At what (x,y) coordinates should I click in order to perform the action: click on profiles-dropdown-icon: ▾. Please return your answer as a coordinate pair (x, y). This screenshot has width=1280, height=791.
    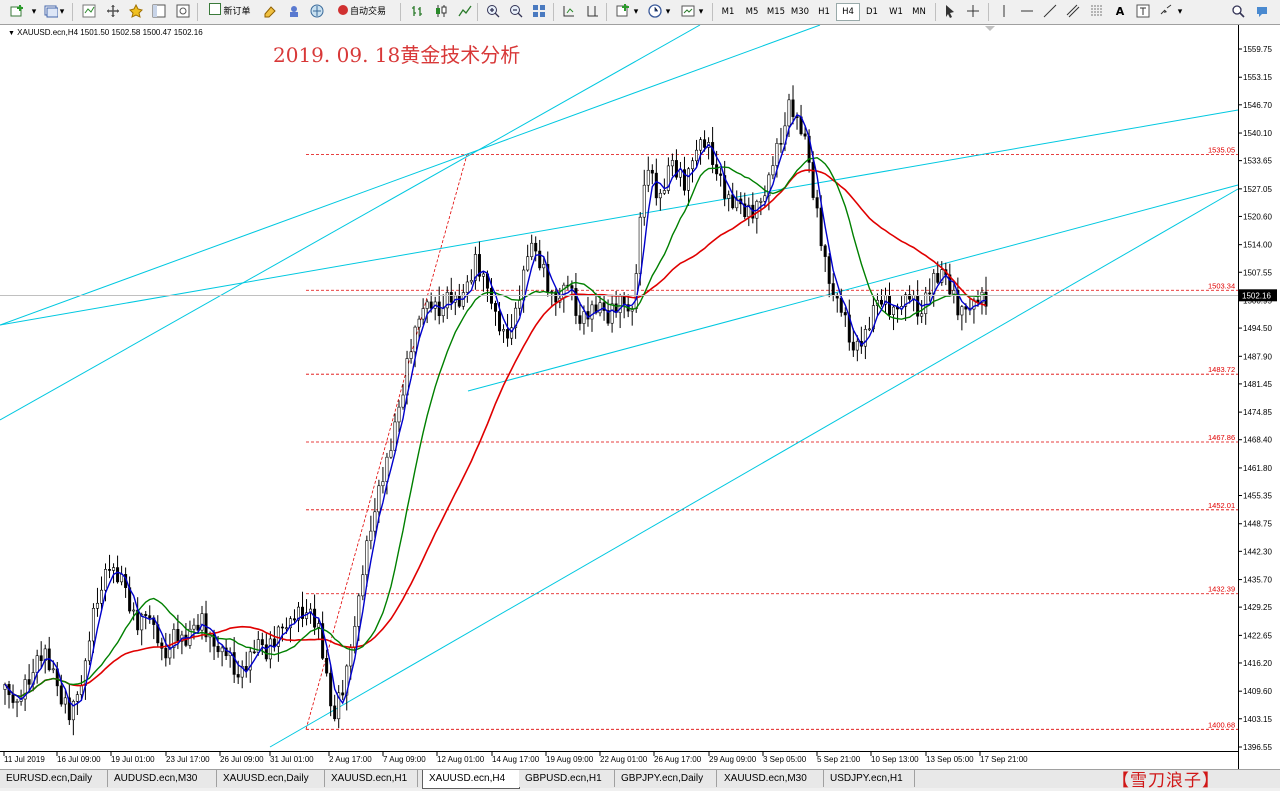
    Looking at the image, I should click on (62, 12).